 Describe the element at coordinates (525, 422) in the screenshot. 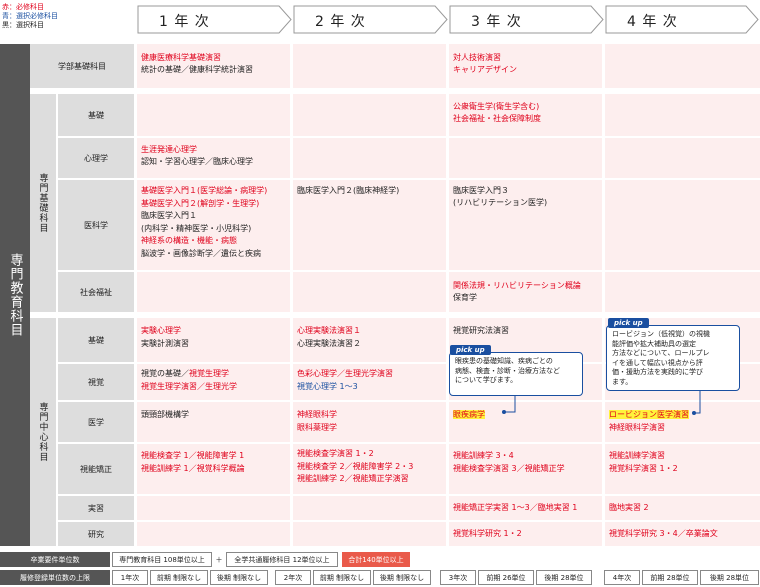

I see `cell-medicine-y3: 眼疾病学` at that location.